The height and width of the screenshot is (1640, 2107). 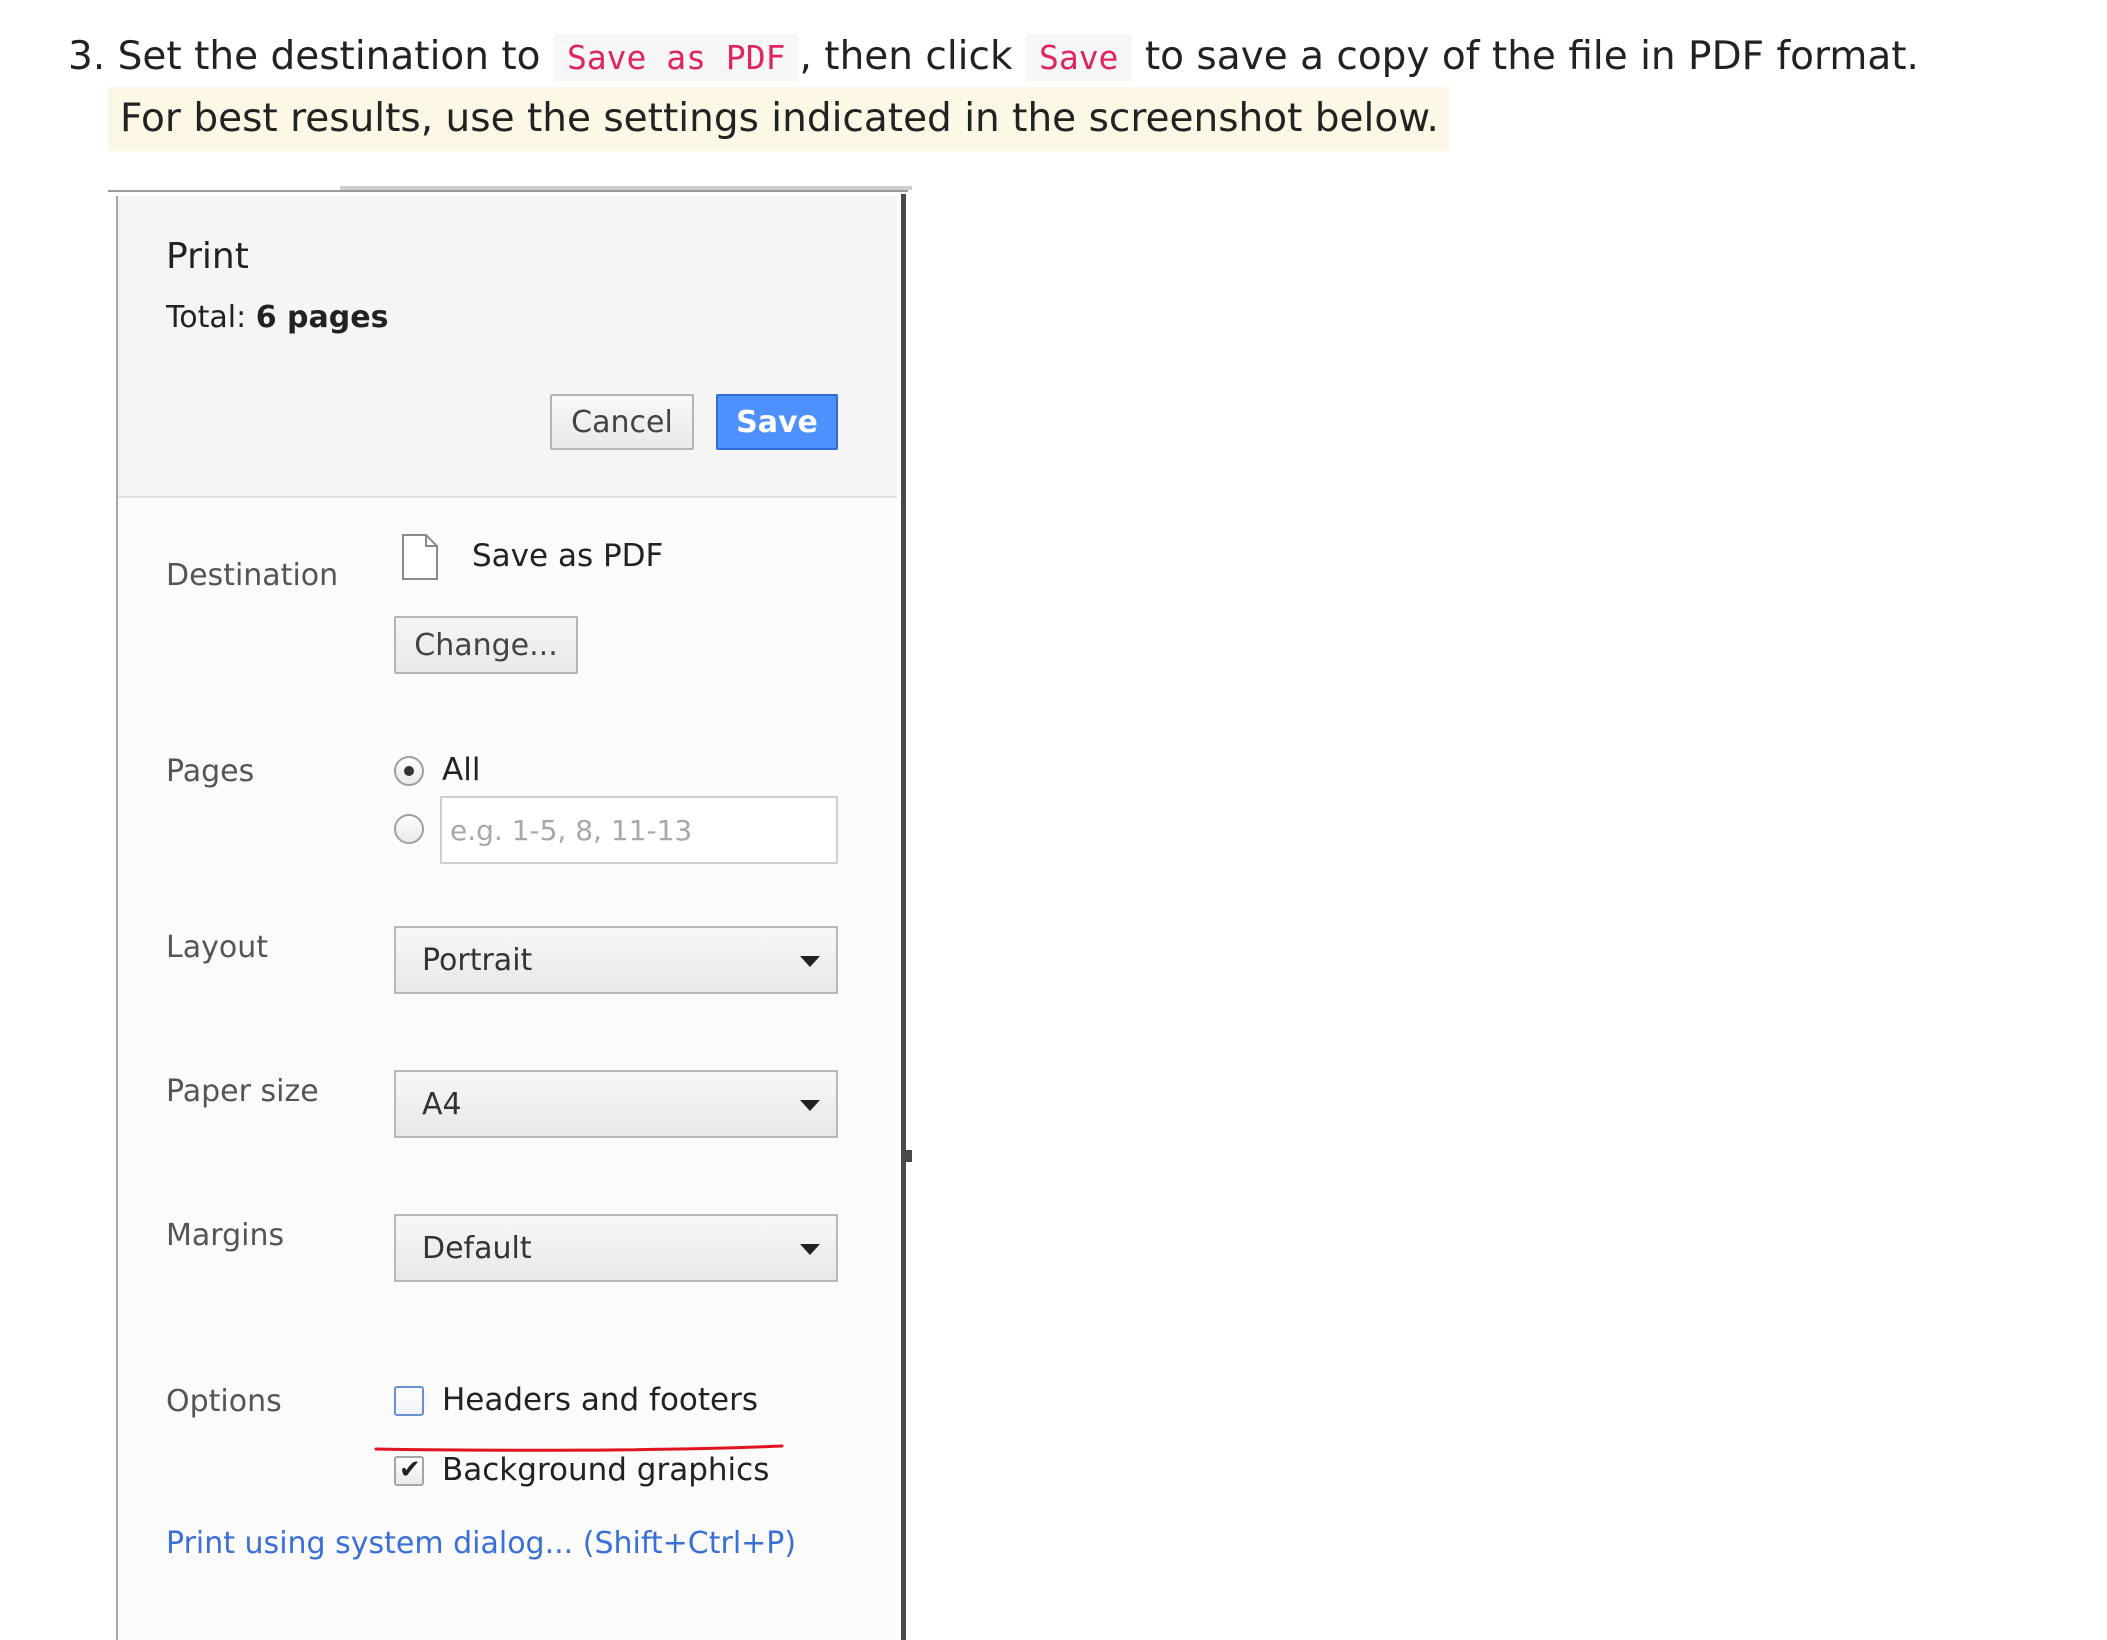 I want to click on margins-value: Default, so click(x=477, y=1248).